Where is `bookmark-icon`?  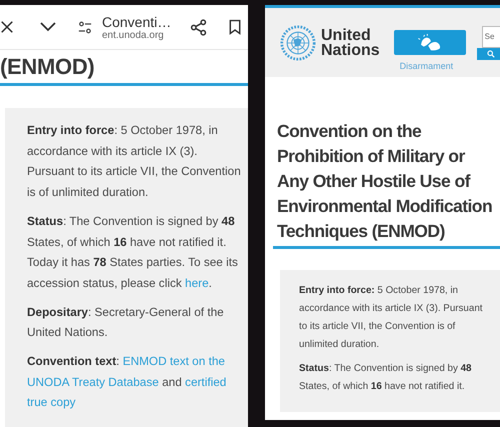
bookmark-icon is located at coordinates (235, 27).